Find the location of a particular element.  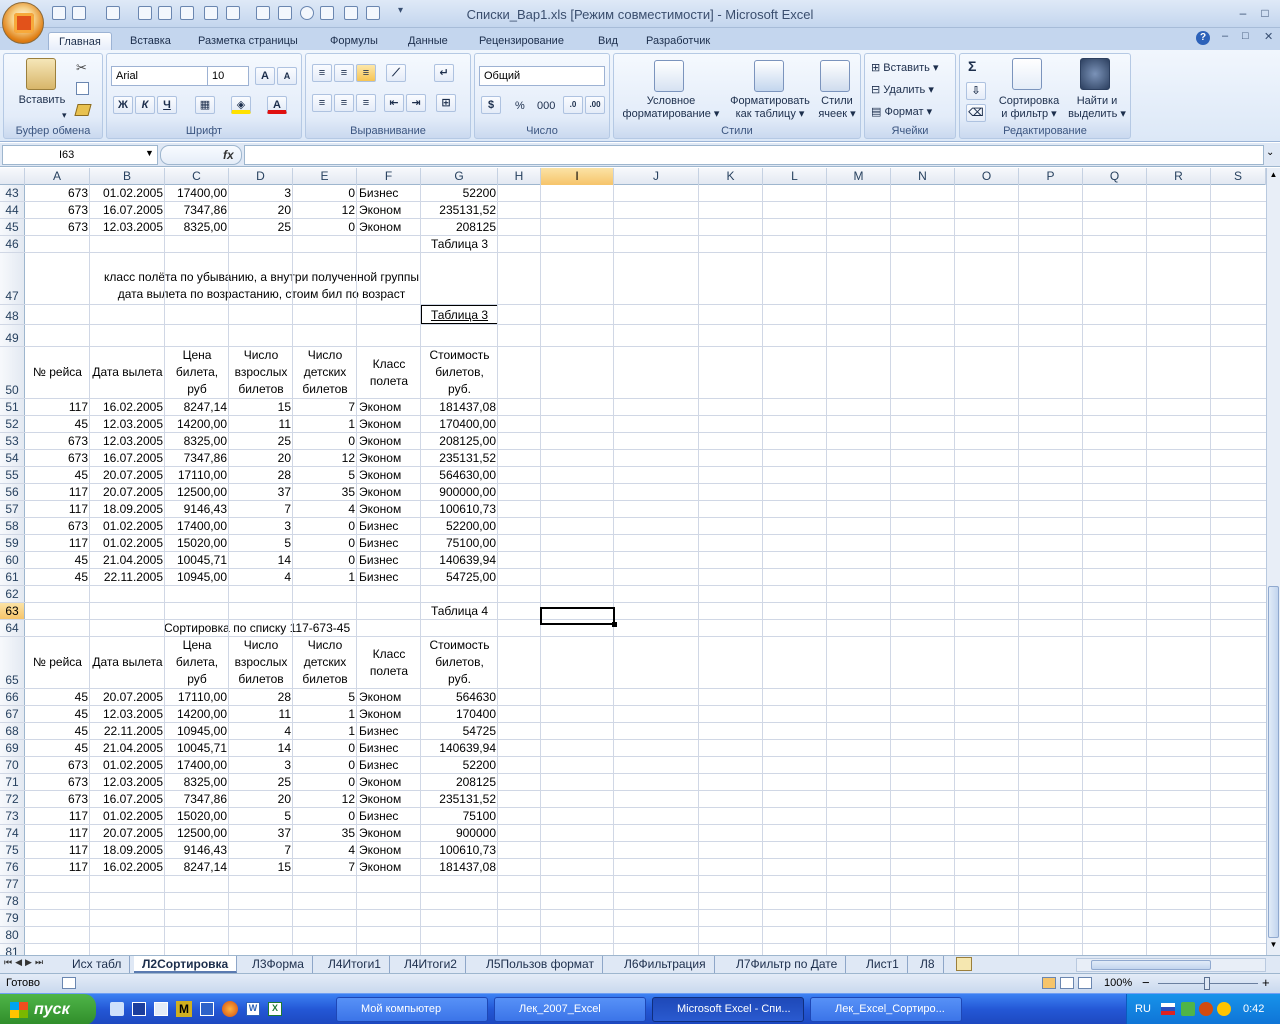

cell: 170400 is located at coordinates (459, 714).